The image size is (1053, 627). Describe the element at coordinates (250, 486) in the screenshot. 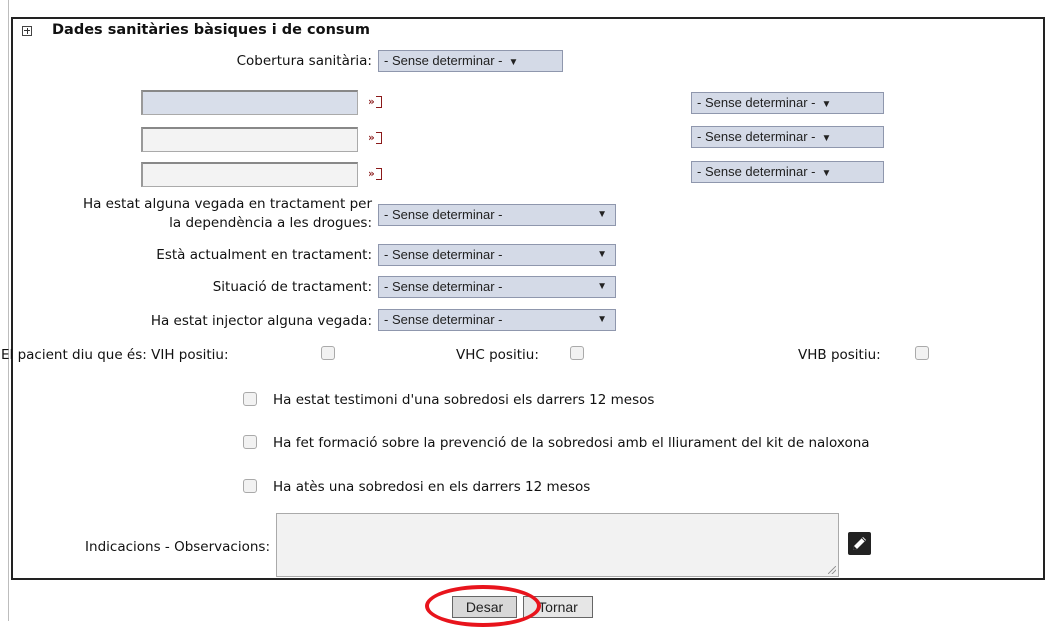

I see `ates-checkbox` at that location.